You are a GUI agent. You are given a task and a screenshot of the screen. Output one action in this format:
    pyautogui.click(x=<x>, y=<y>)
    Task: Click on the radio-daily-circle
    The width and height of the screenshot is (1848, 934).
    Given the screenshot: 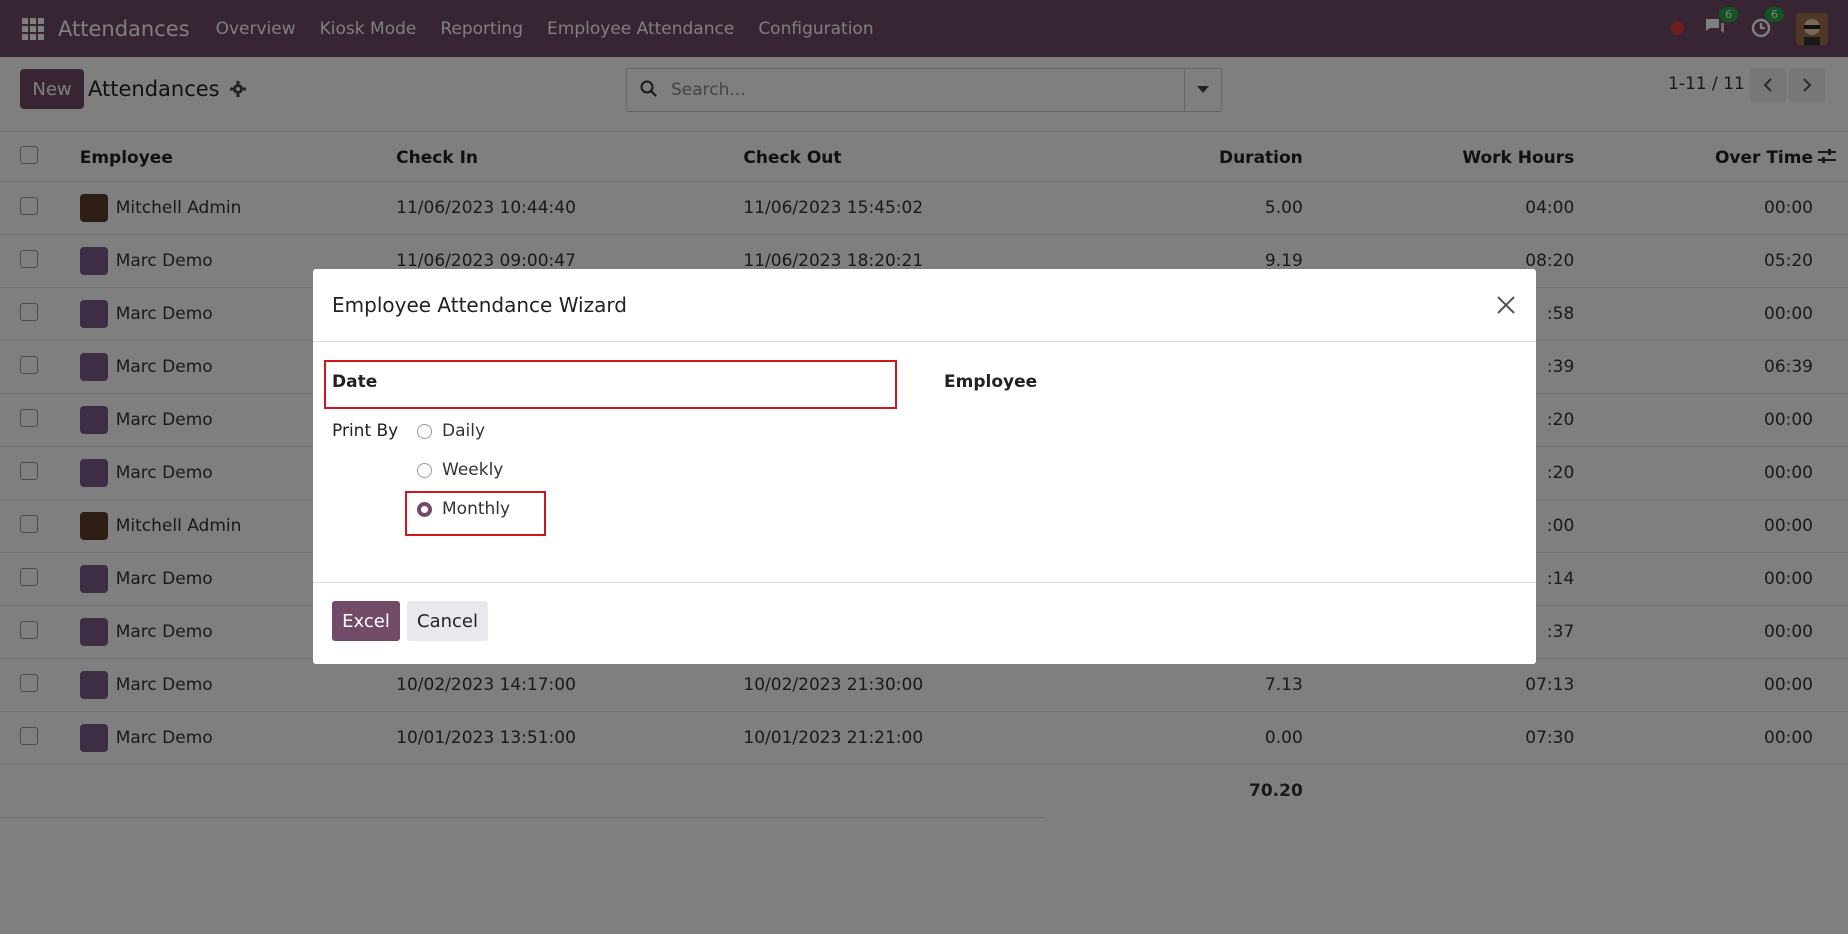 What is the action you would take?
    pyautogui.click(x=424, y=431)
    